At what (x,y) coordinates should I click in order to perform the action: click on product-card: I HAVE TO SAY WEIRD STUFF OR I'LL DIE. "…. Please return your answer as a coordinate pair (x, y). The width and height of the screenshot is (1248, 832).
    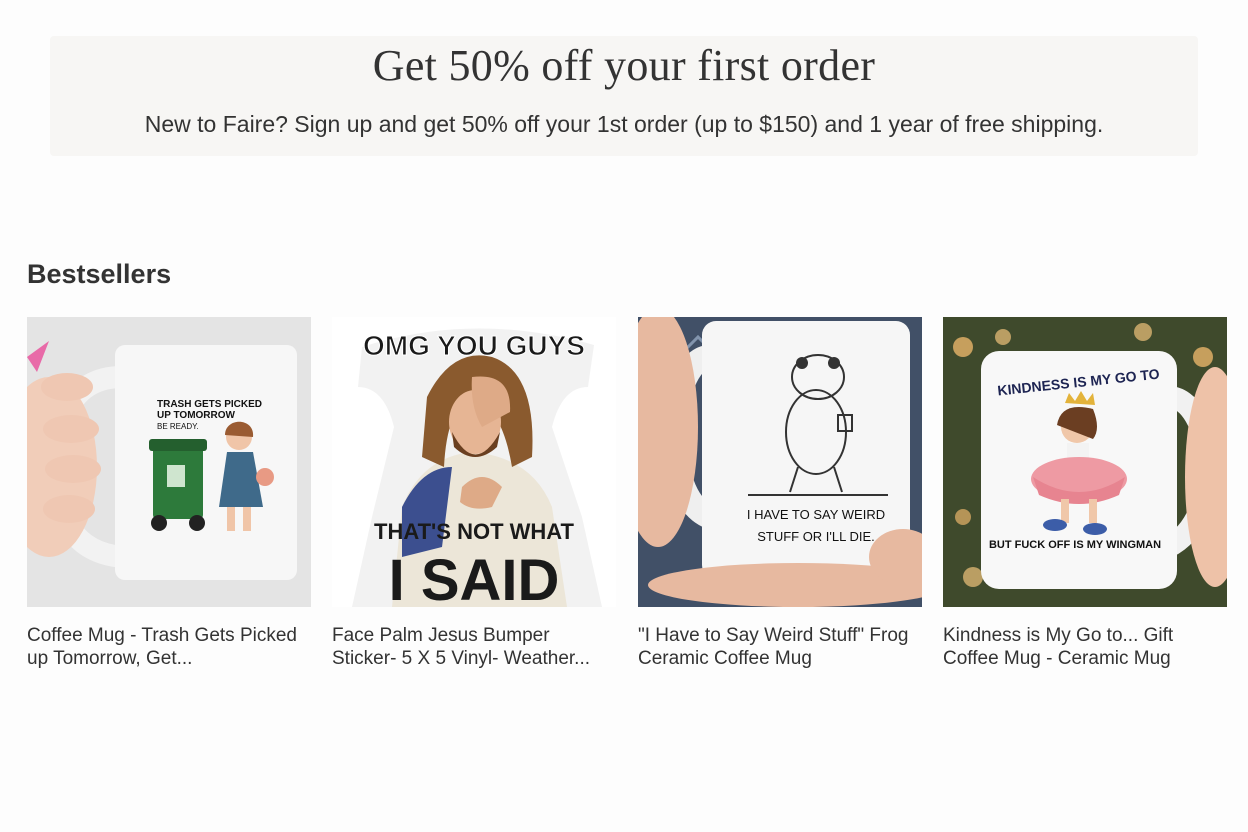
    Looking at the image, I should click on (780, 493).